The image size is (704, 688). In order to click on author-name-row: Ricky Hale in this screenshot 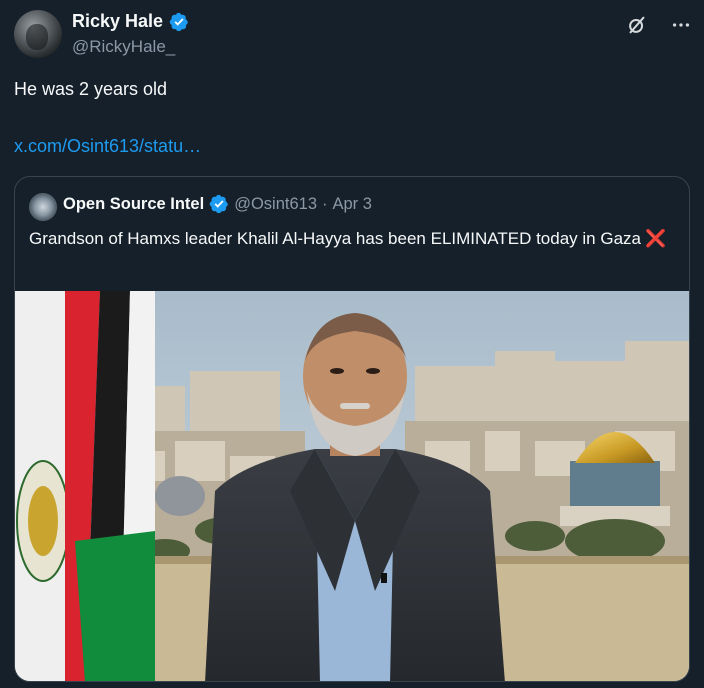, I will do `click(130, 21)`.